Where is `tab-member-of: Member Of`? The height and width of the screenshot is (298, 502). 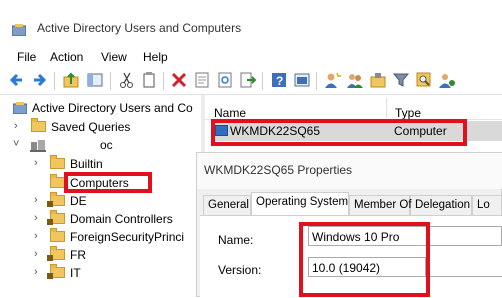 tab-member-of: Member Of is located at coordinates (380, 205).